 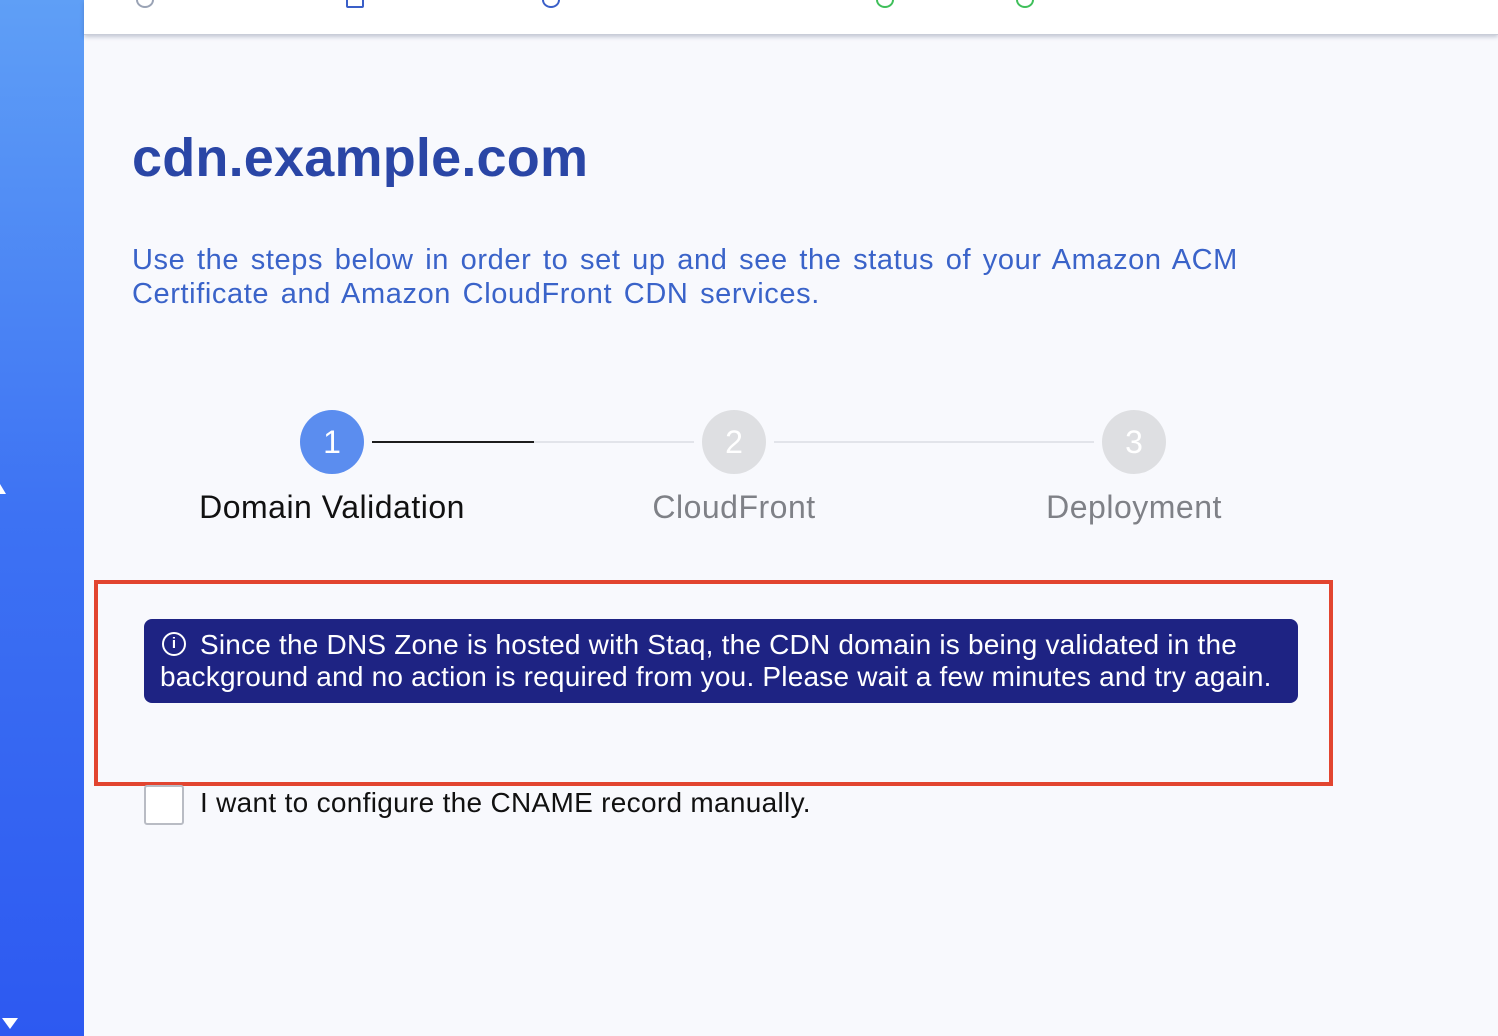 What do you see at coordinates (360, 158) in the screenshot?
I see `page-title: cdn.example.com` at bounding box center [360, 158].